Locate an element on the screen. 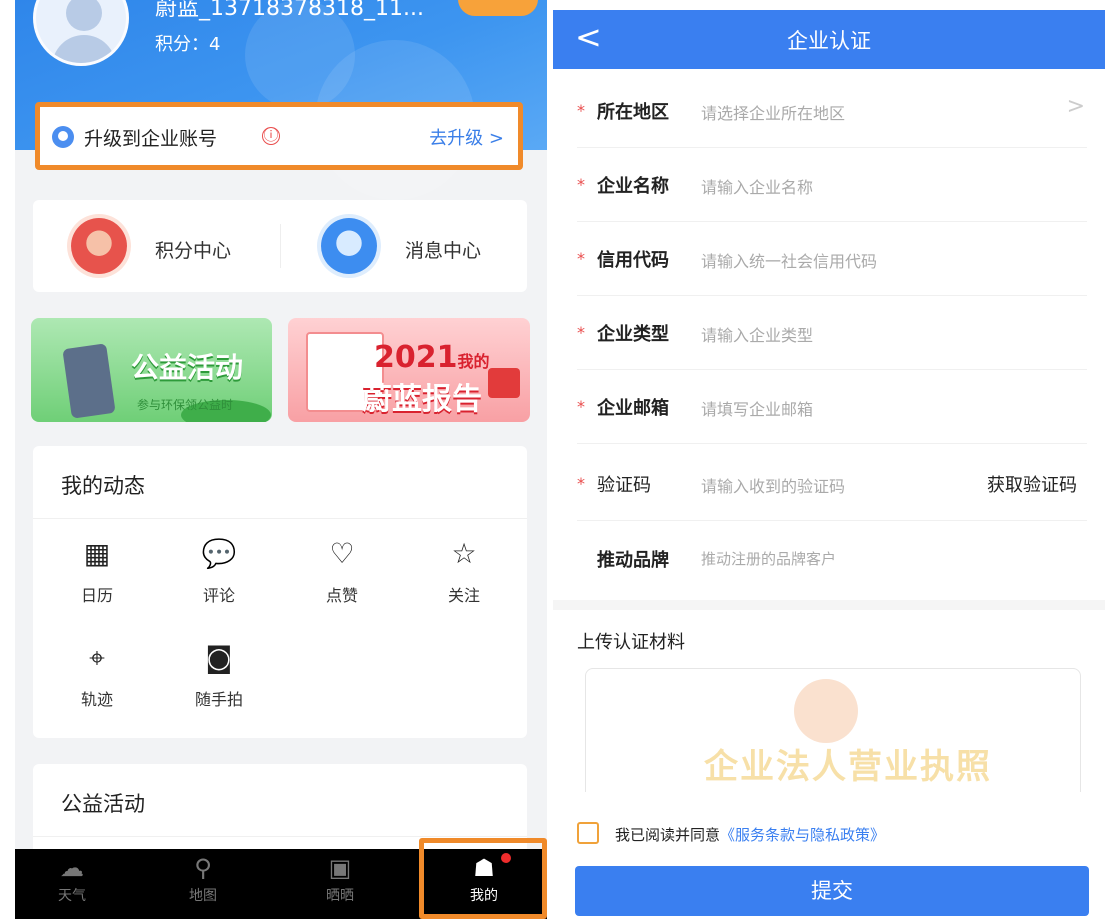 The width and height of the screenshot is (1105, 919). snapshot-button: ◙ 随手拍 is located at coordinates (219, 676).